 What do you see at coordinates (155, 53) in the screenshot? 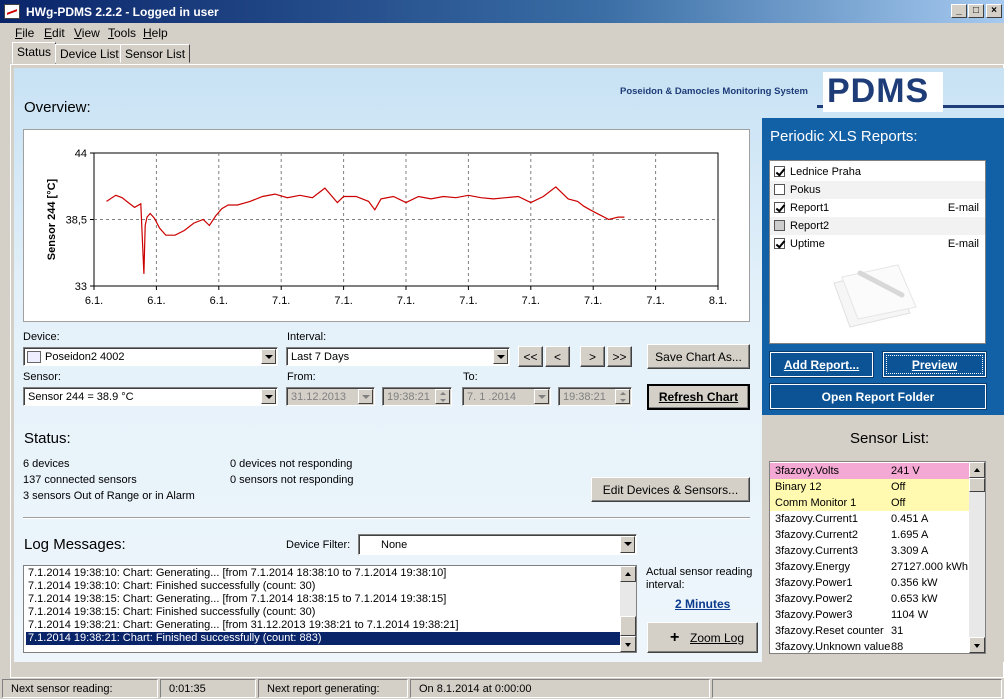
I see `tab-sensor-list: Sensor List` at bounding box center [155, 53].